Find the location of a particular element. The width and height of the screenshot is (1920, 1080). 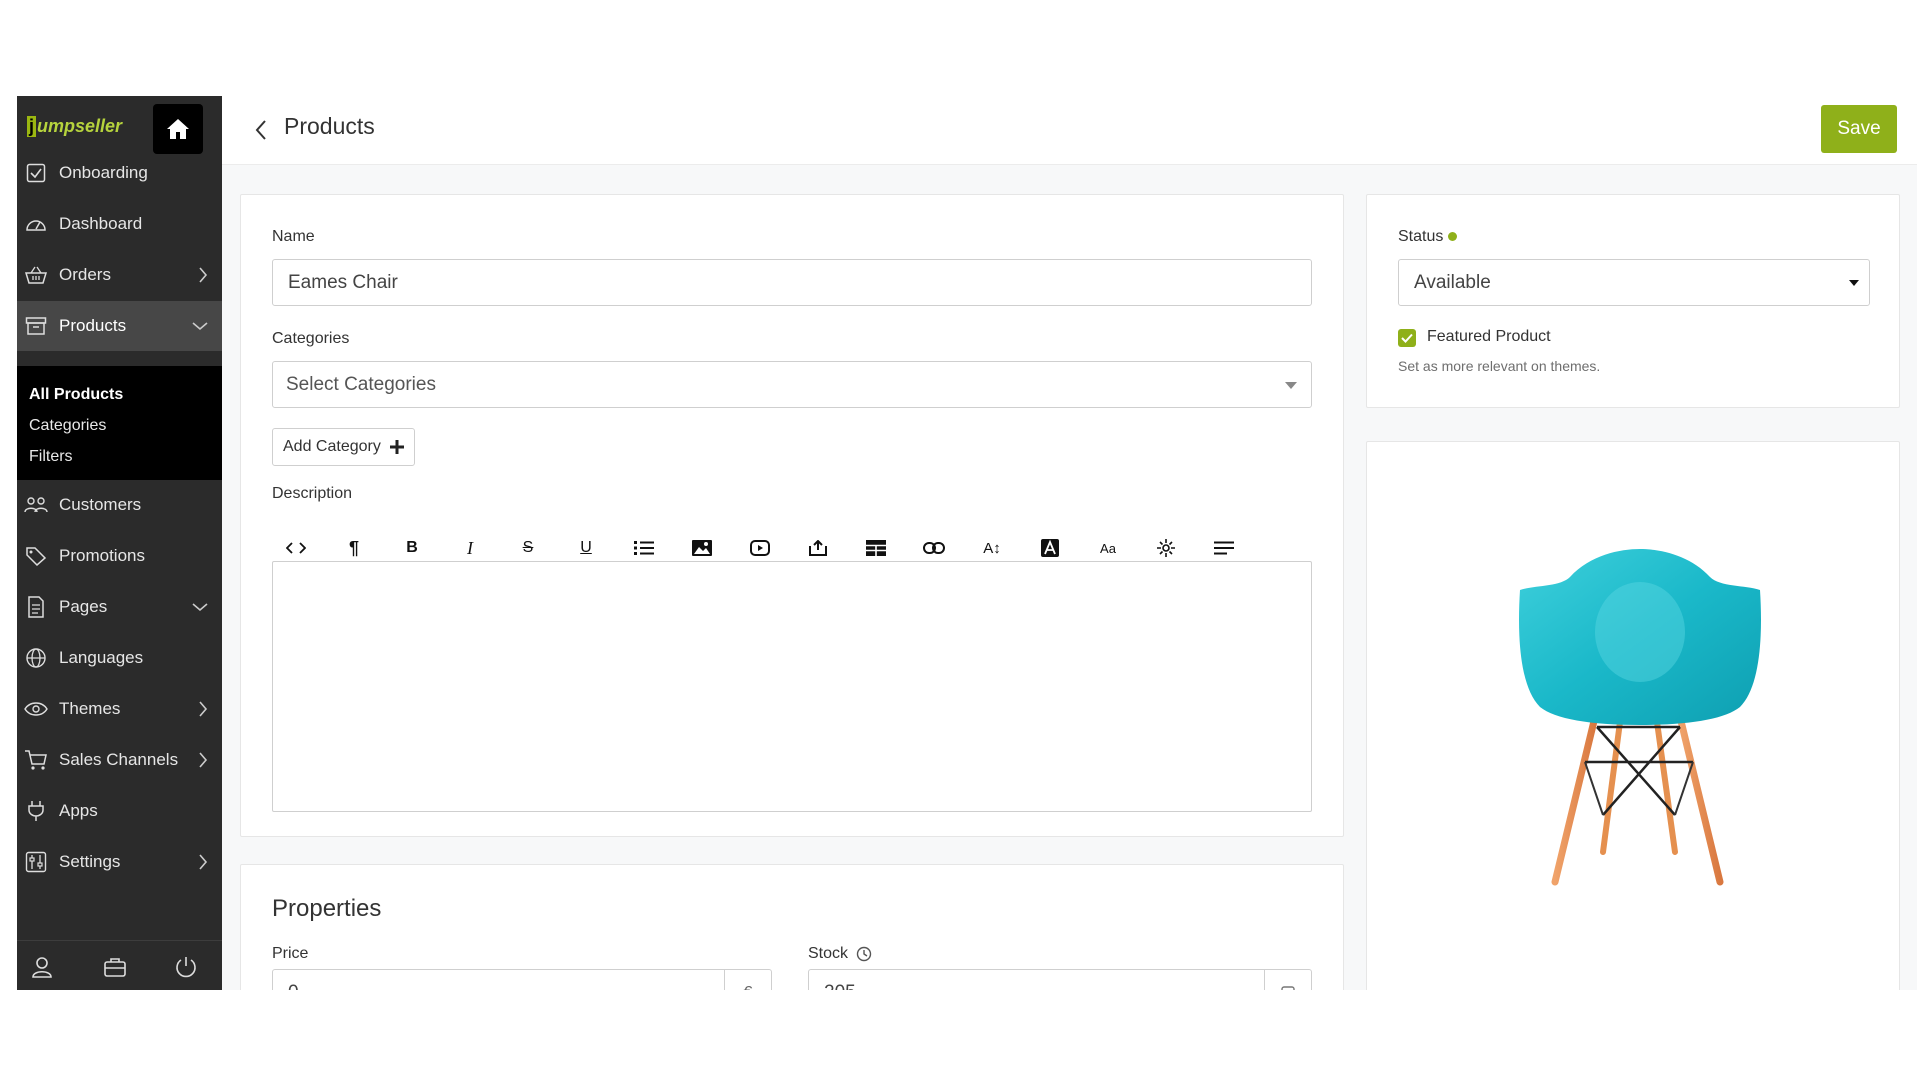

logo-initial: j is located at coordinates (32, 126).